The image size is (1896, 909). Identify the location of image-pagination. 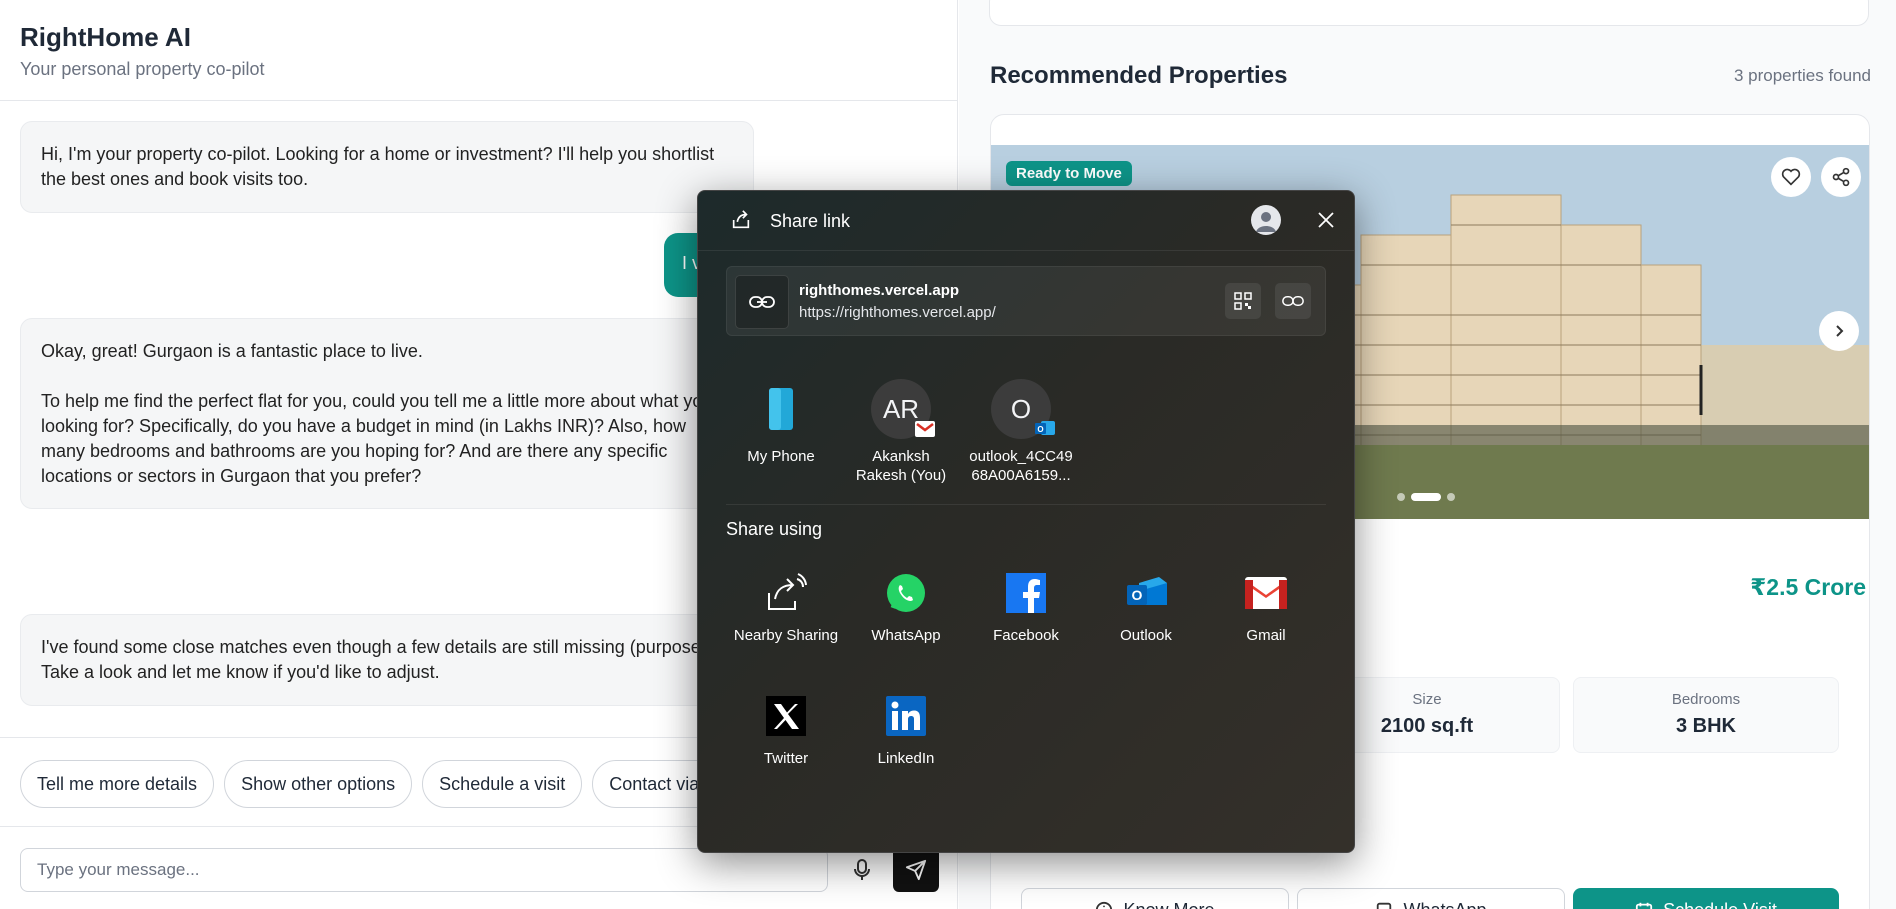
(1426, 497).